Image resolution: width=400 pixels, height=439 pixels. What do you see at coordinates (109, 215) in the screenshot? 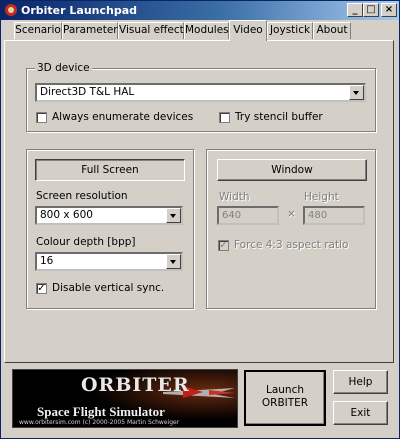
I see `resolution-select: 800 x 600` at bounding box center [109, 215].